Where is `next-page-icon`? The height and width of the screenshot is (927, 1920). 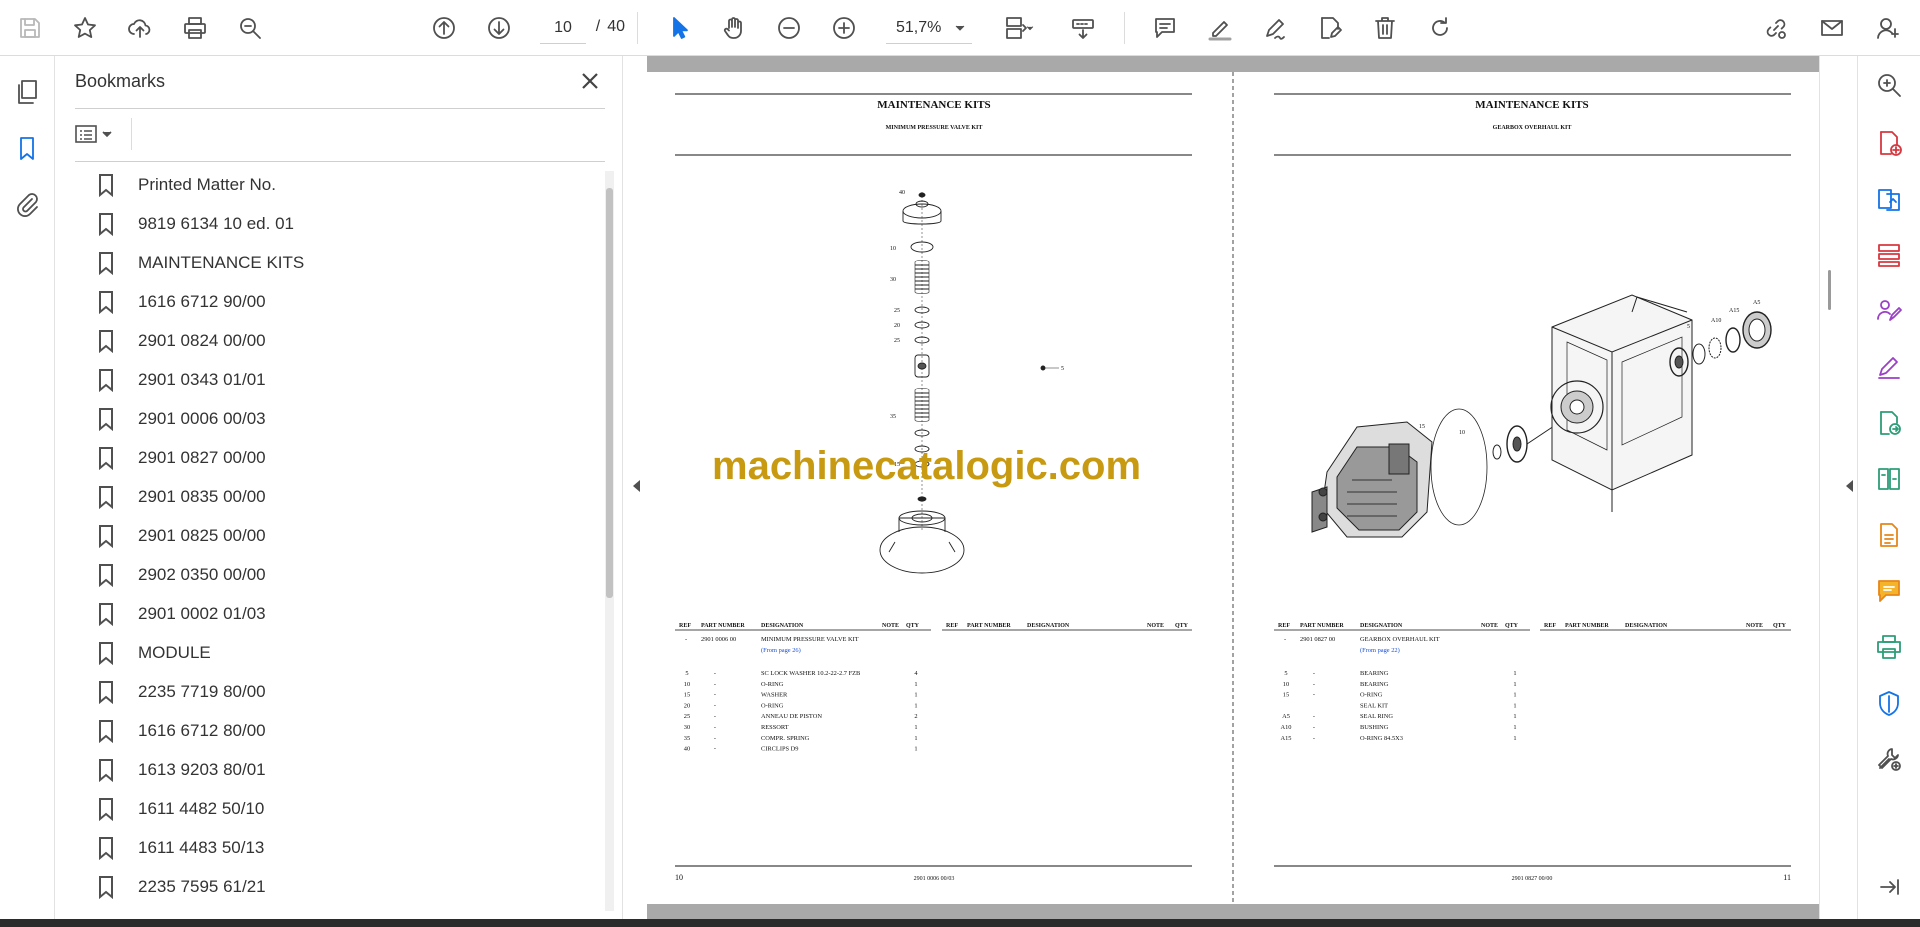
next-page-icon is located at coordinates (499, 28).